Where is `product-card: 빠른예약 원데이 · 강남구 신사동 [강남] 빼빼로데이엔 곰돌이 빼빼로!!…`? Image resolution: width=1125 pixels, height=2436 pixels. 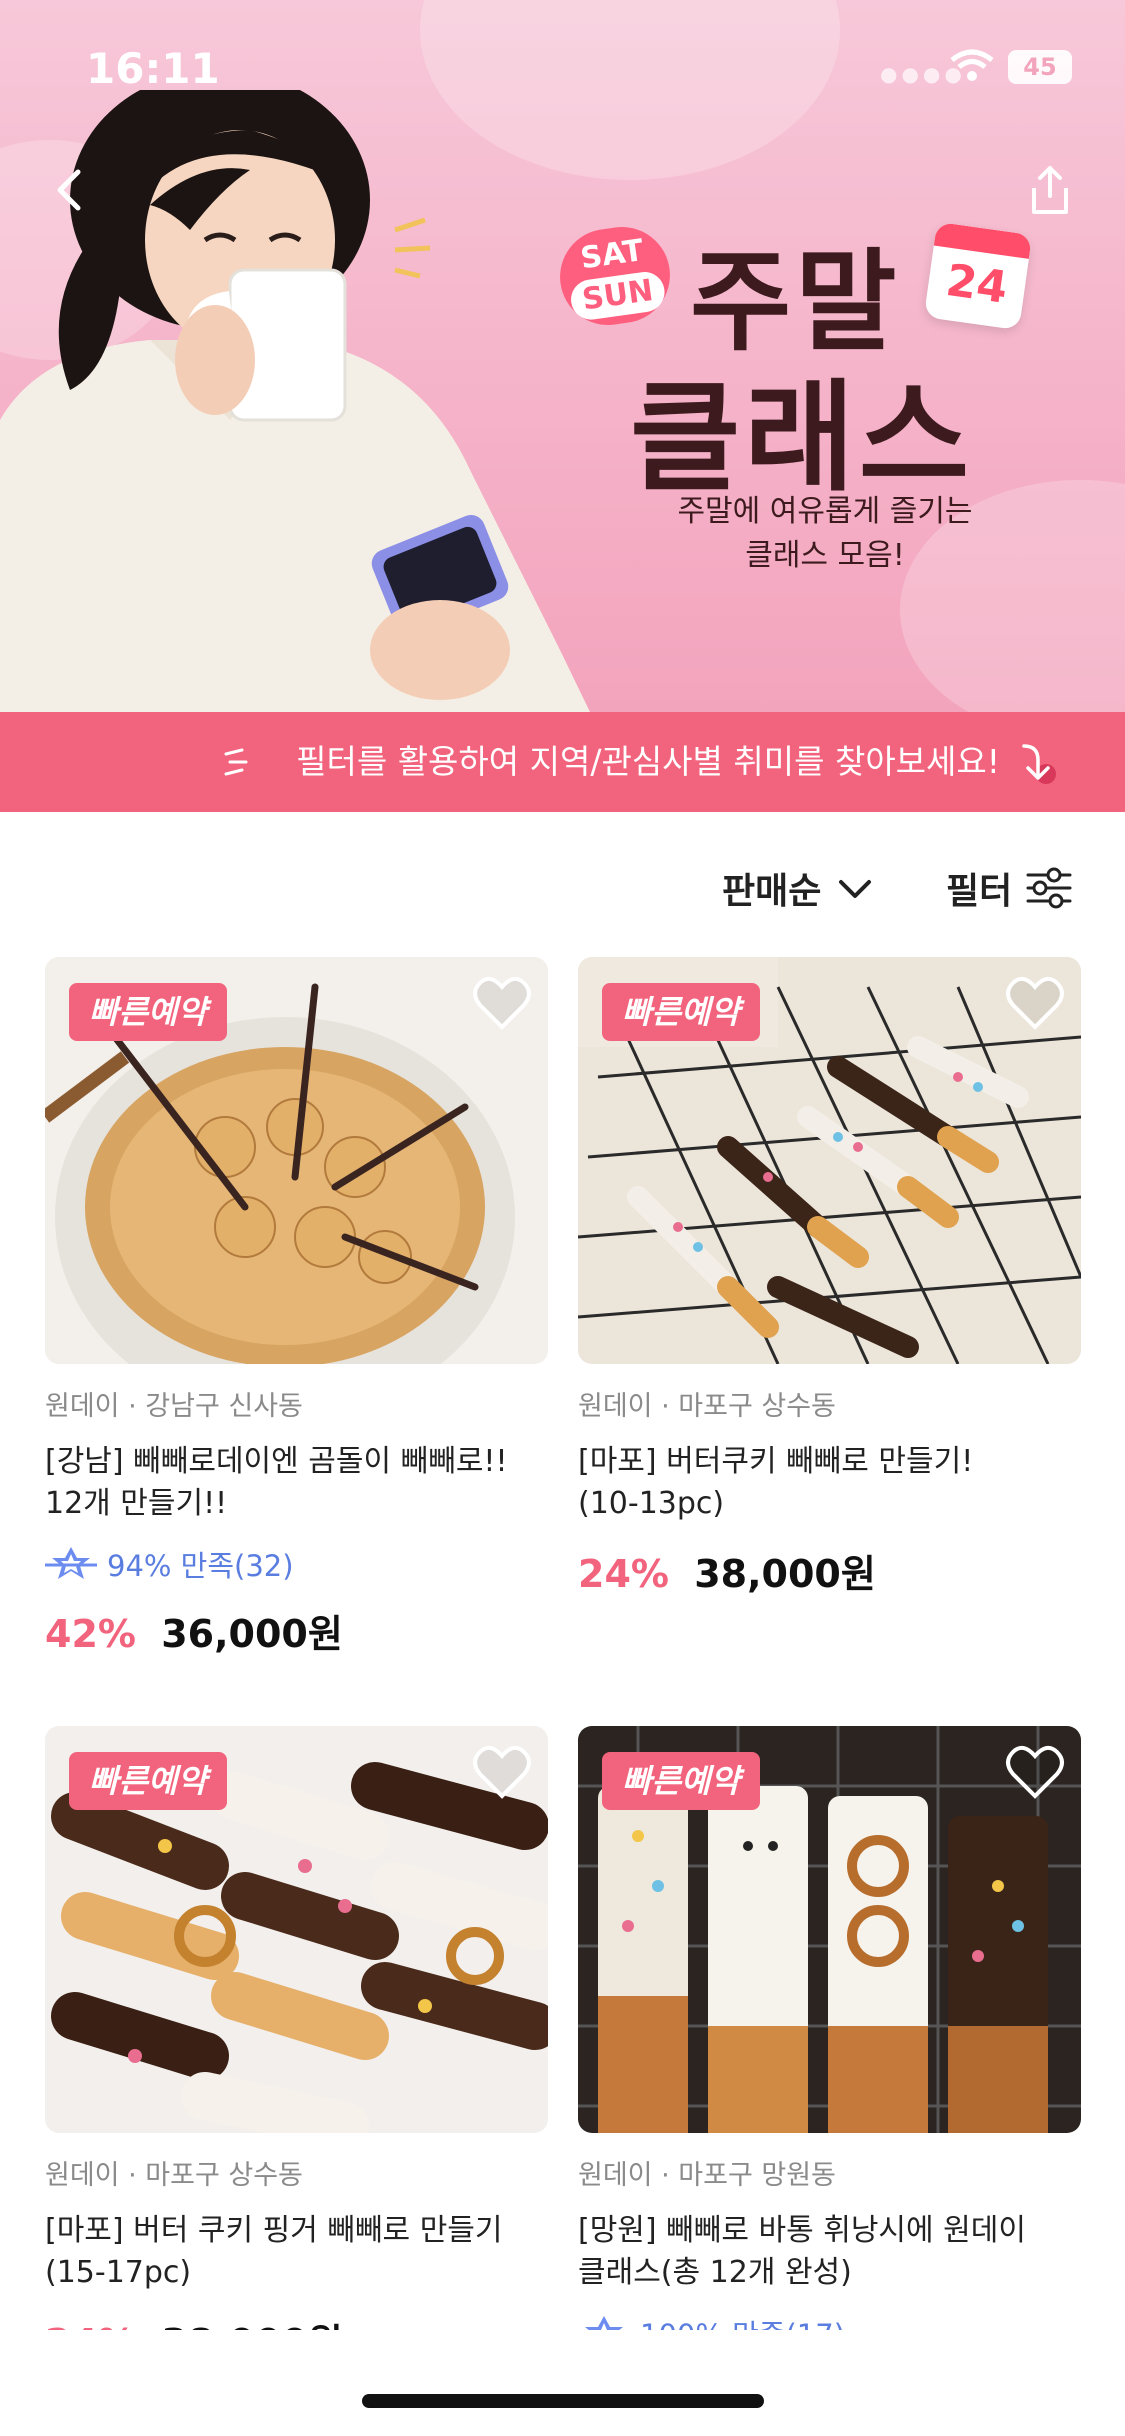
product-card: 빠른예약 원데이 · 강남구 신사동 [강남] 빼빼로데이엔 곰돌이 빼빼로!!… is located at coordinates (296, 1307).